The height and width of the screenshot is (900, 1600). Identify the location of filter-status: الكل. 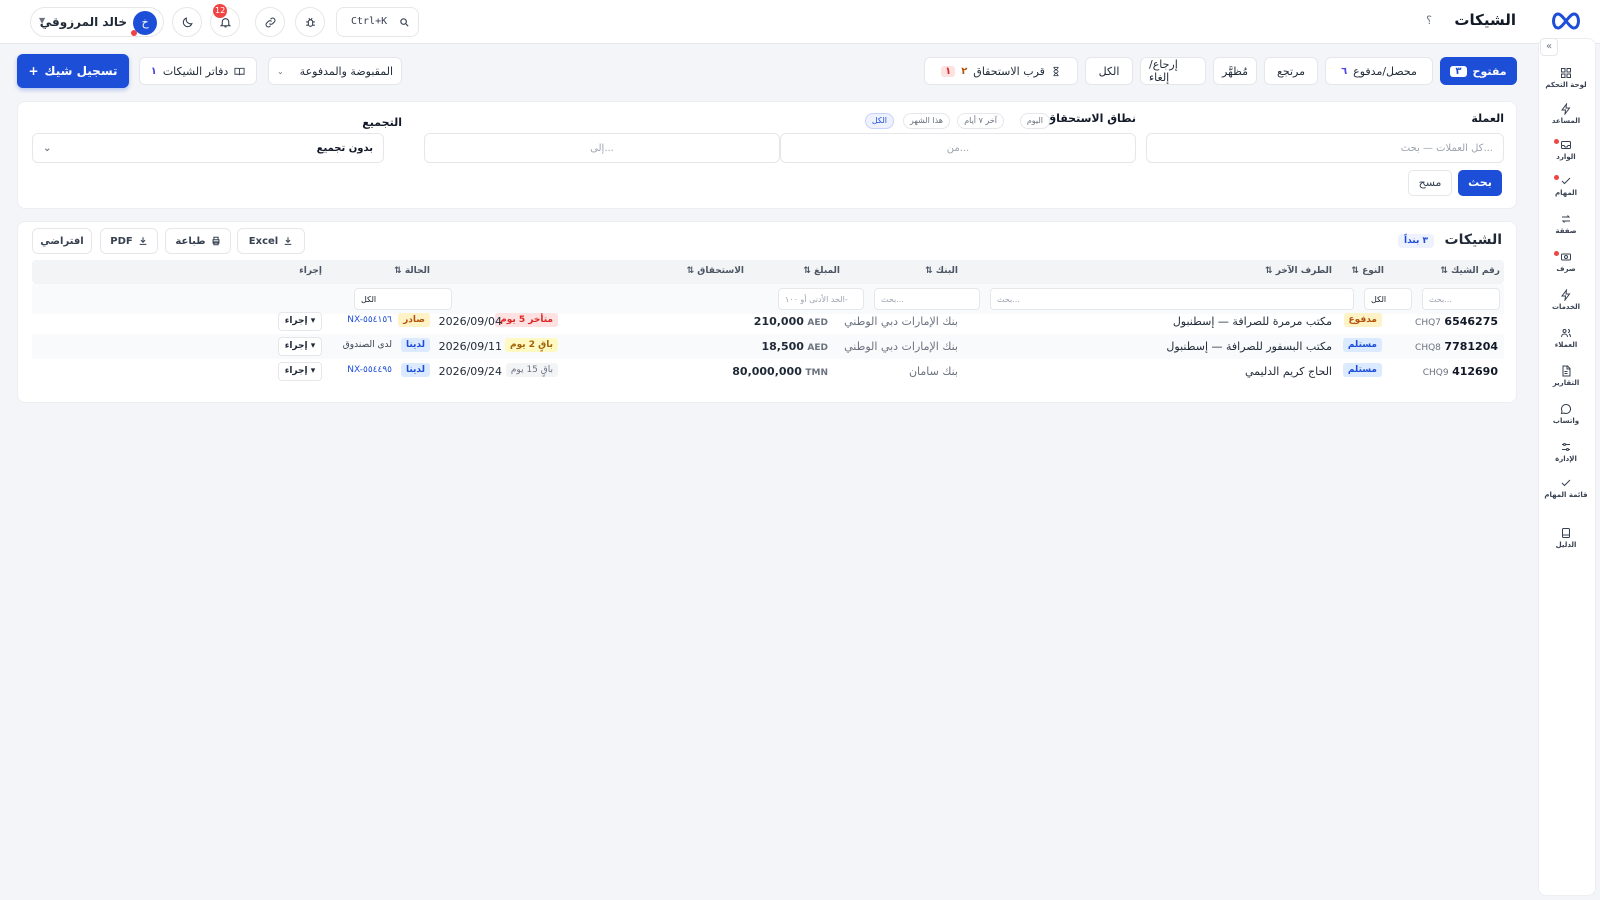
(403, 299).